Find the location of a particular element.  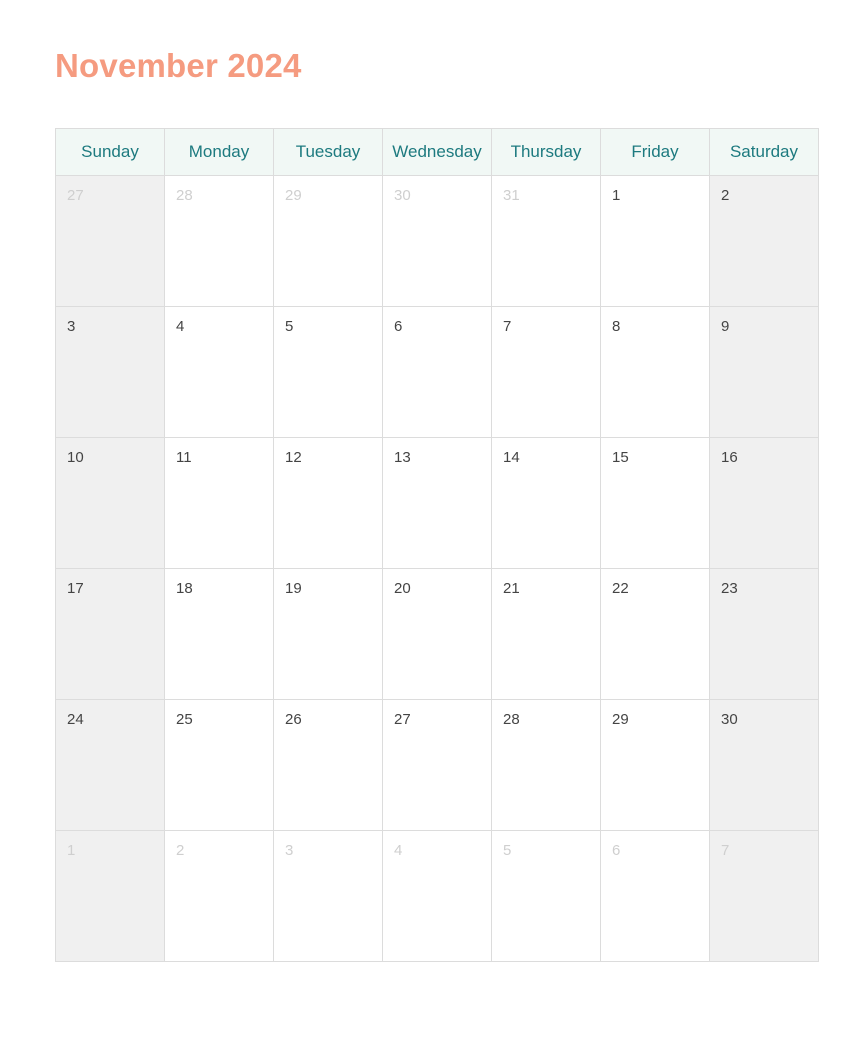

day-number: 26 is located at coordinates (293, 719).